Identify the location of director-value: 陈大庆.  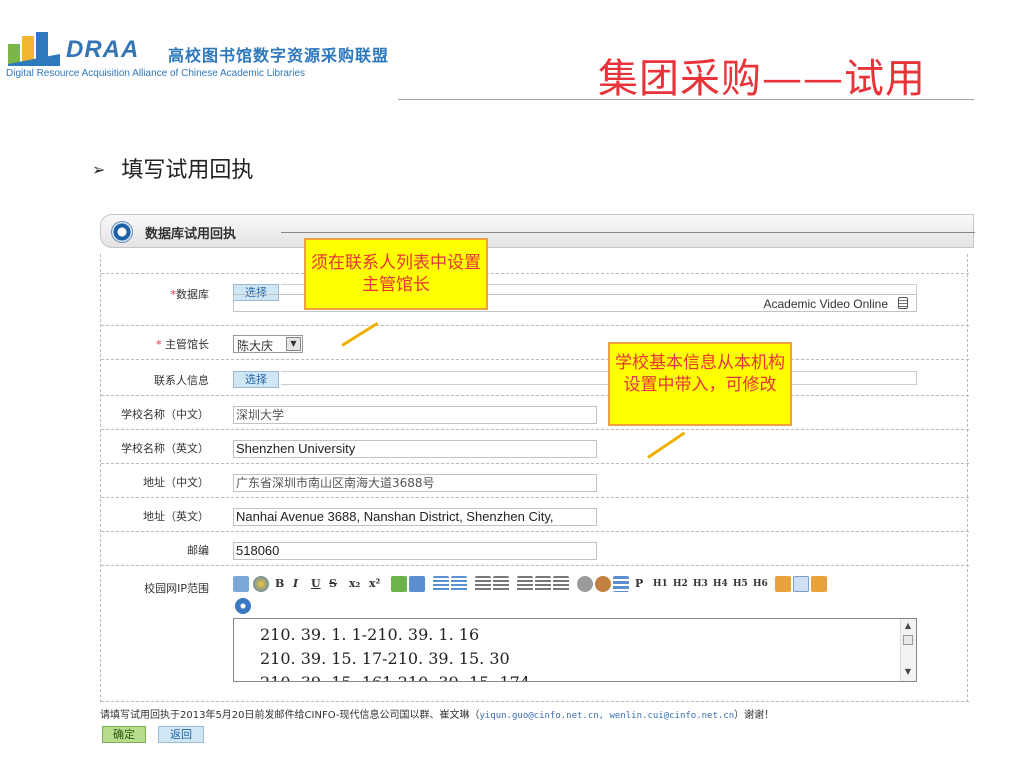
(255, 346).